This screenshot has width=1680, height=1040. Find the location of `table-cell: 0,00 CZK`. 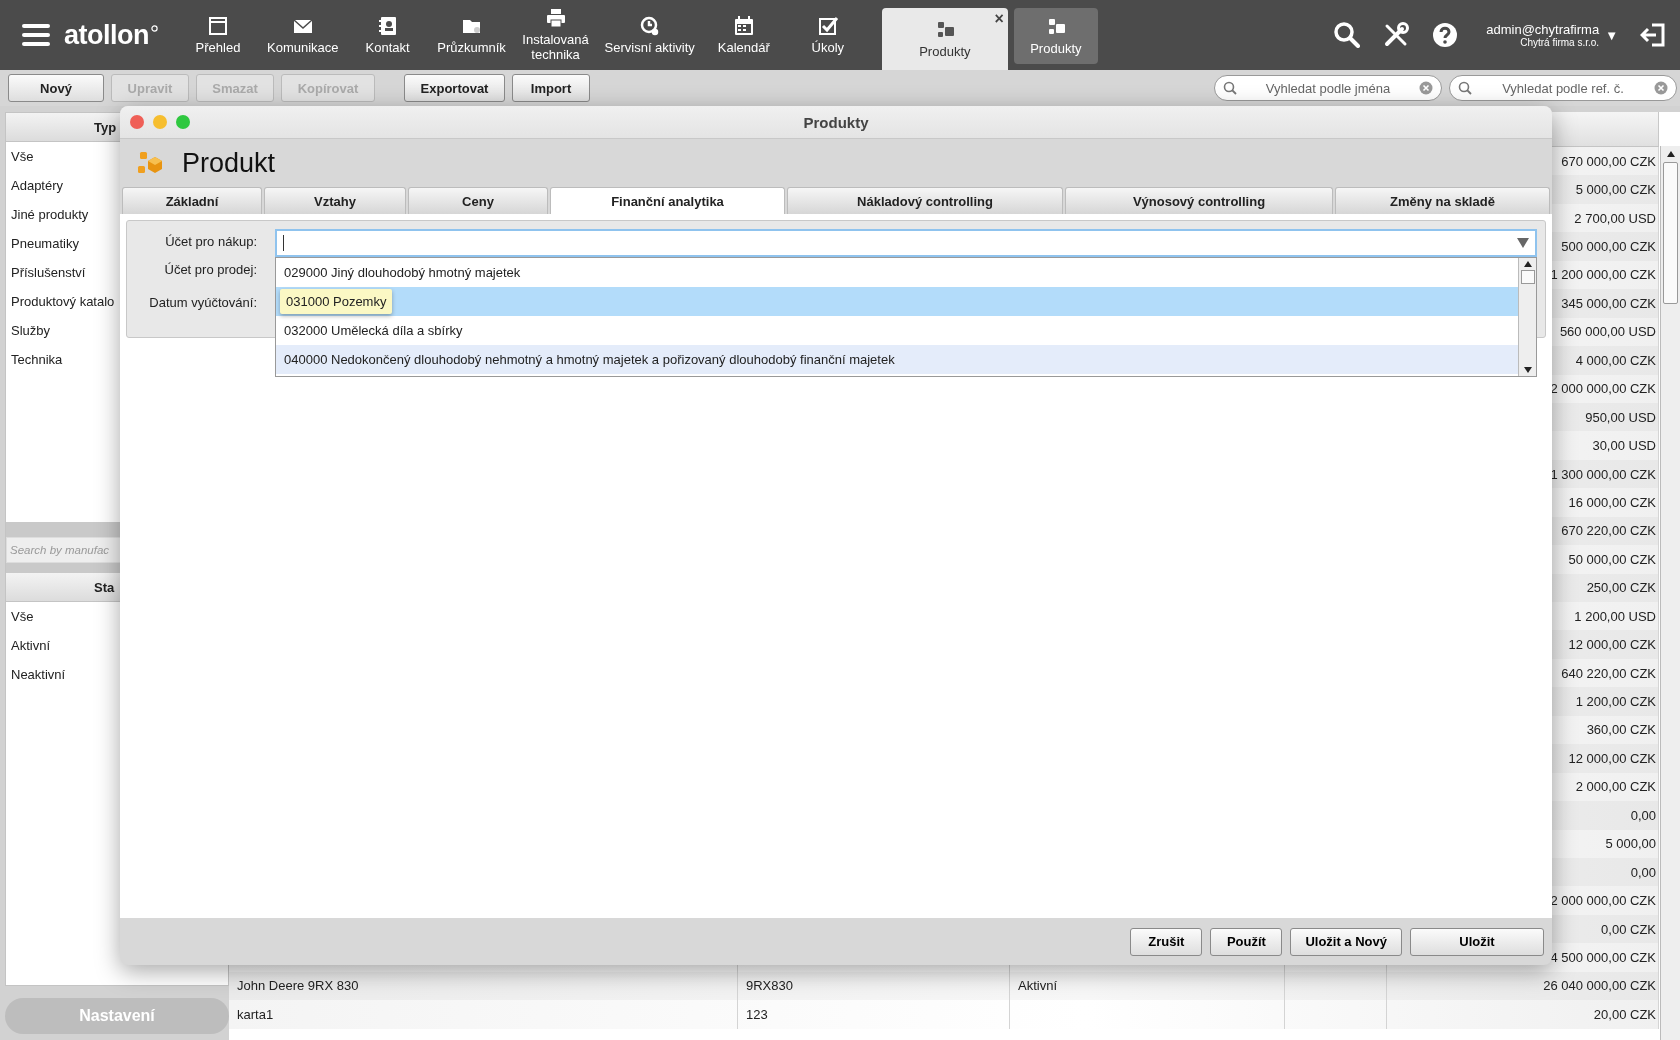

table-cell: 0,00 CZK is located at coordinates (1628, 929).